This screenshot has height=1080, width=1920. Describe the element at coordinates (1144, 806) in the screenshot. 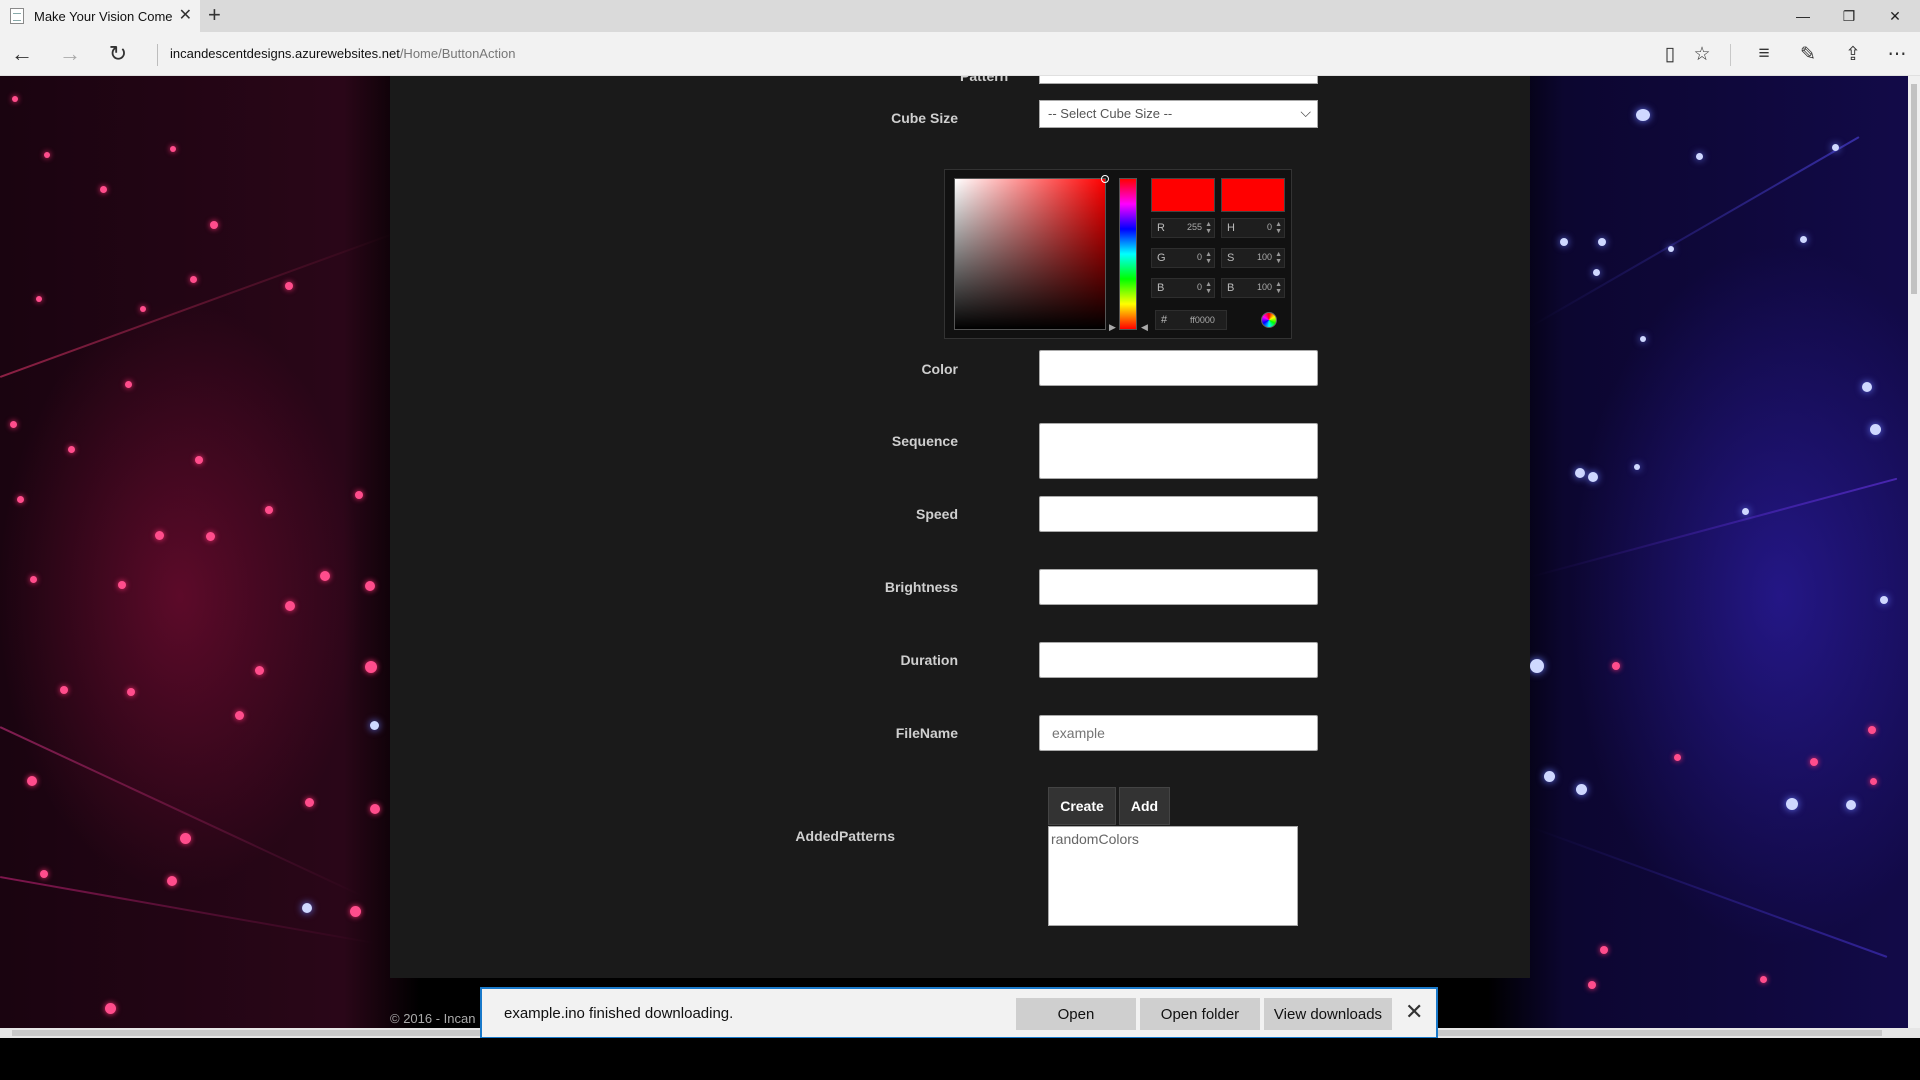

I see `add-button: Add` at that location.